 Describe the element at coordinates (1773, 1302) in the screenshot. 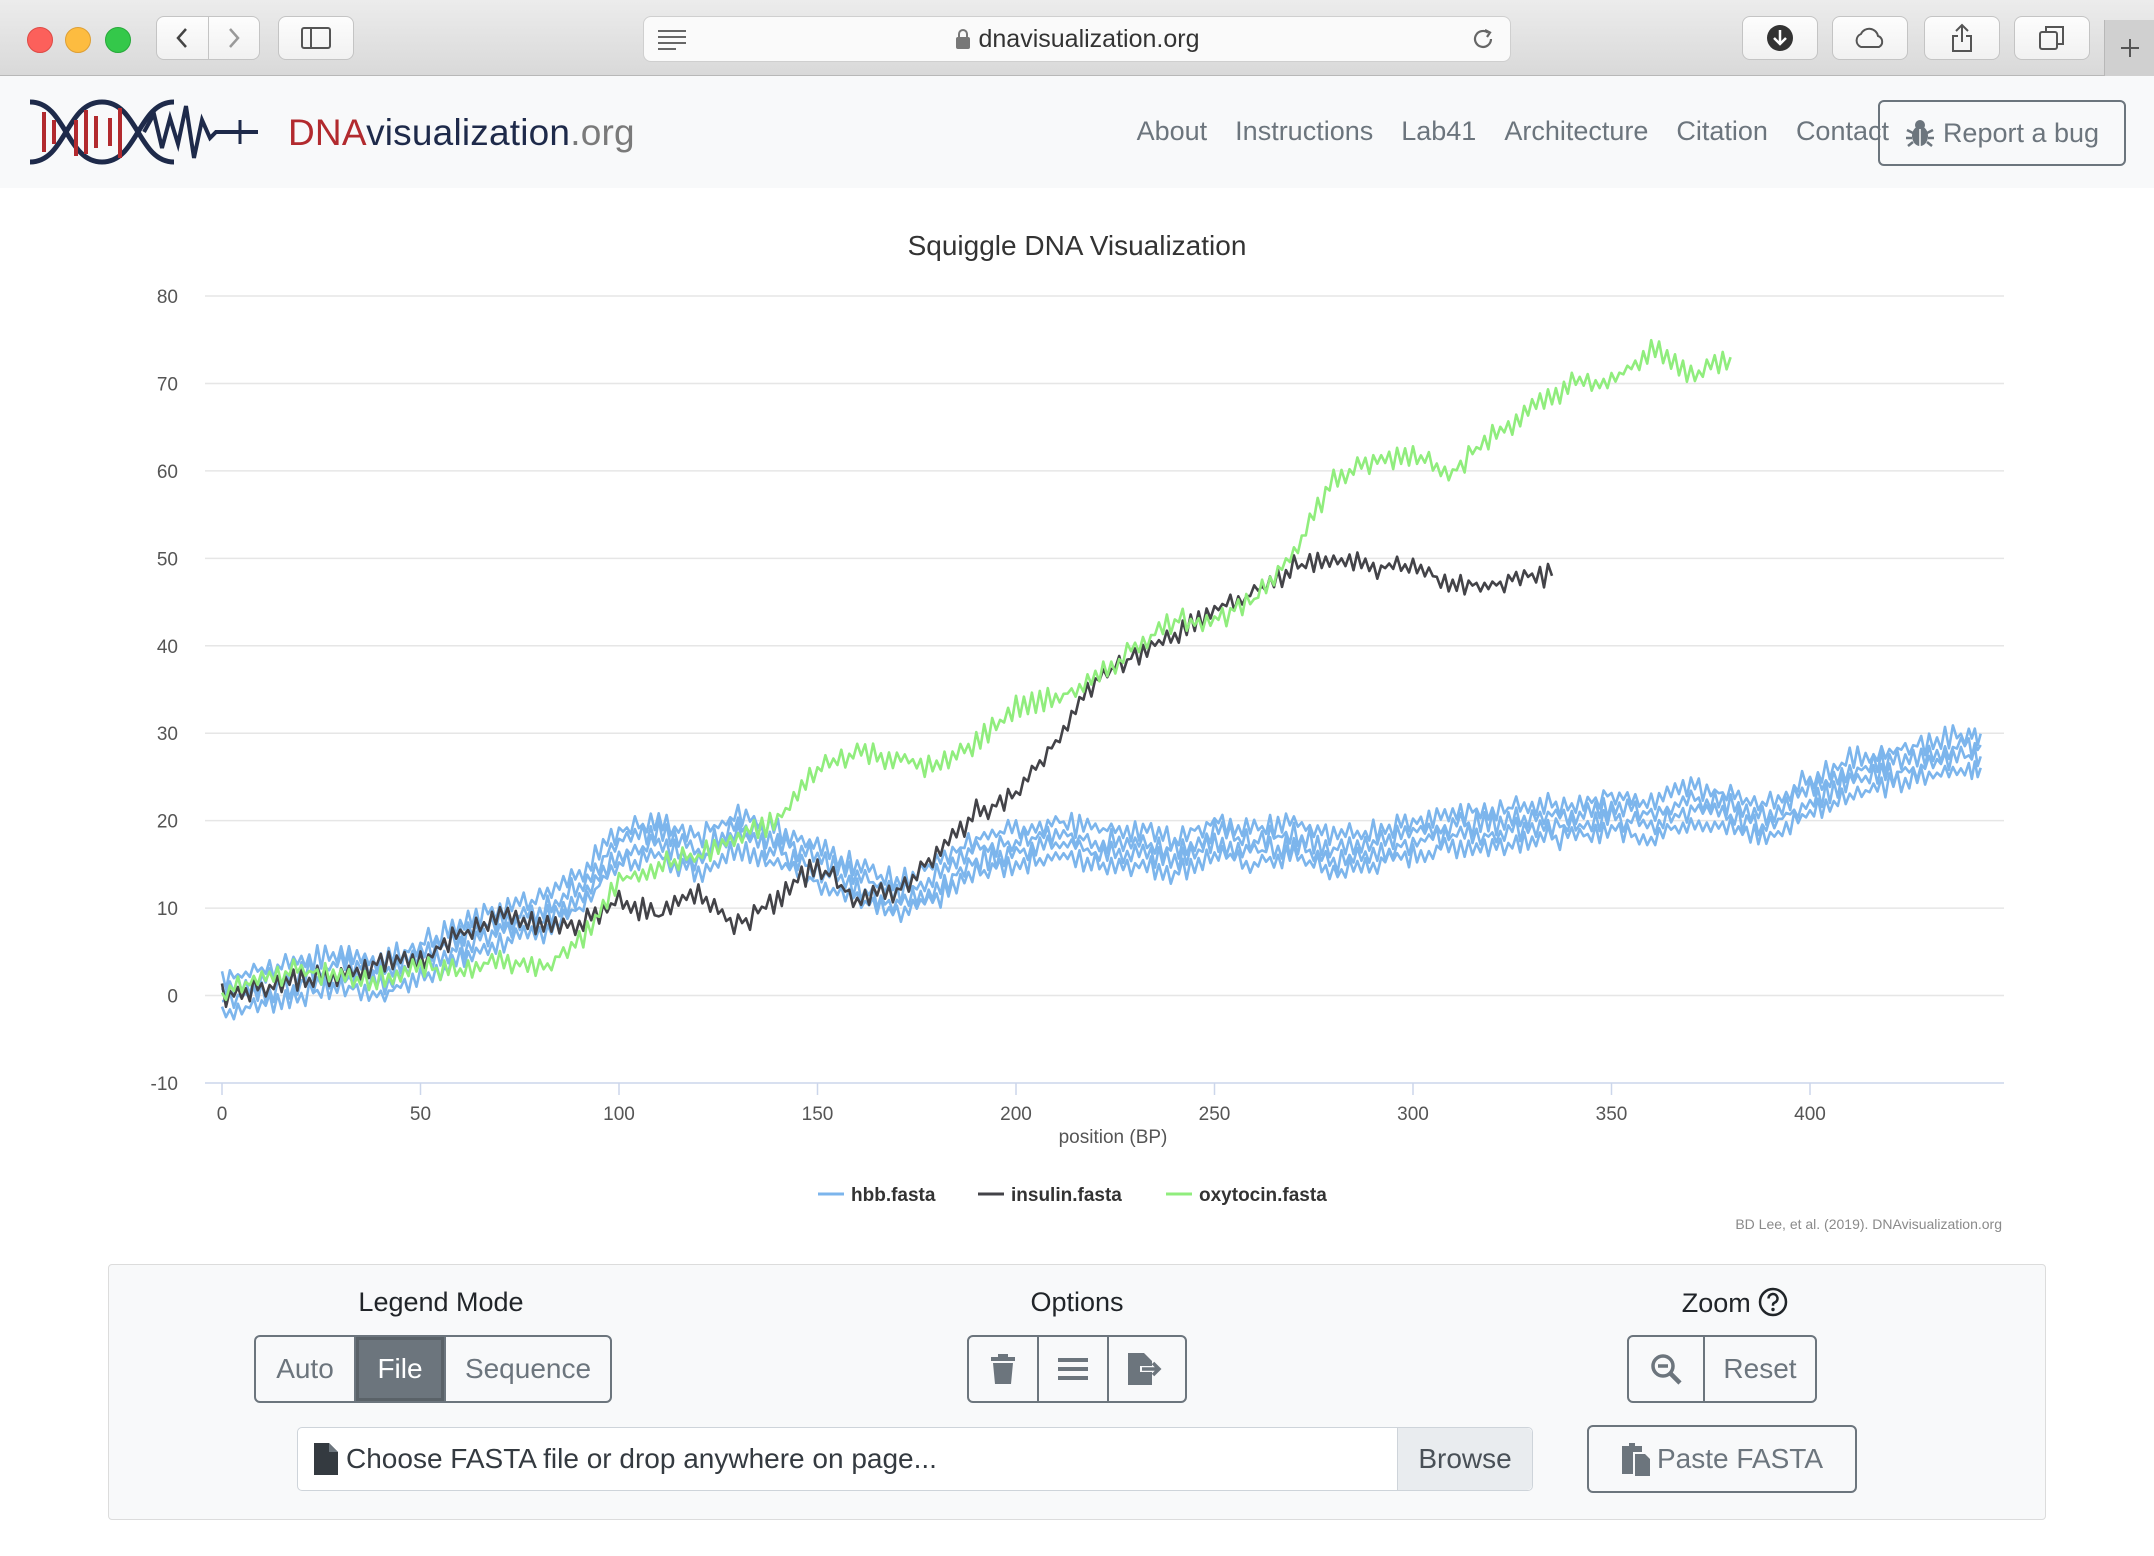

I see `question-circle-icon` at that location.